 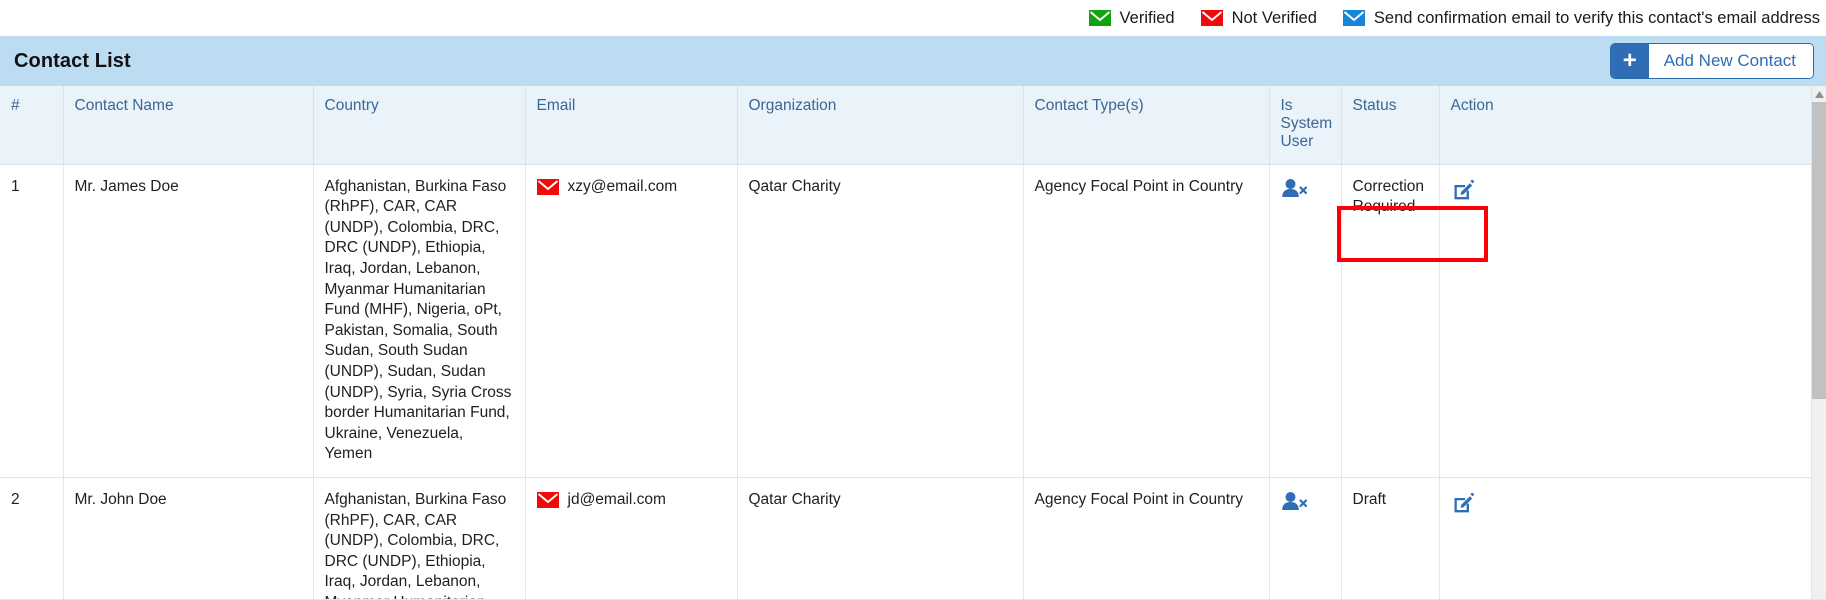 What do you see at coordinates (631, 538) in the screenshot?
I see `cell-email: jd@email.com` at bounding box center [631, 538].